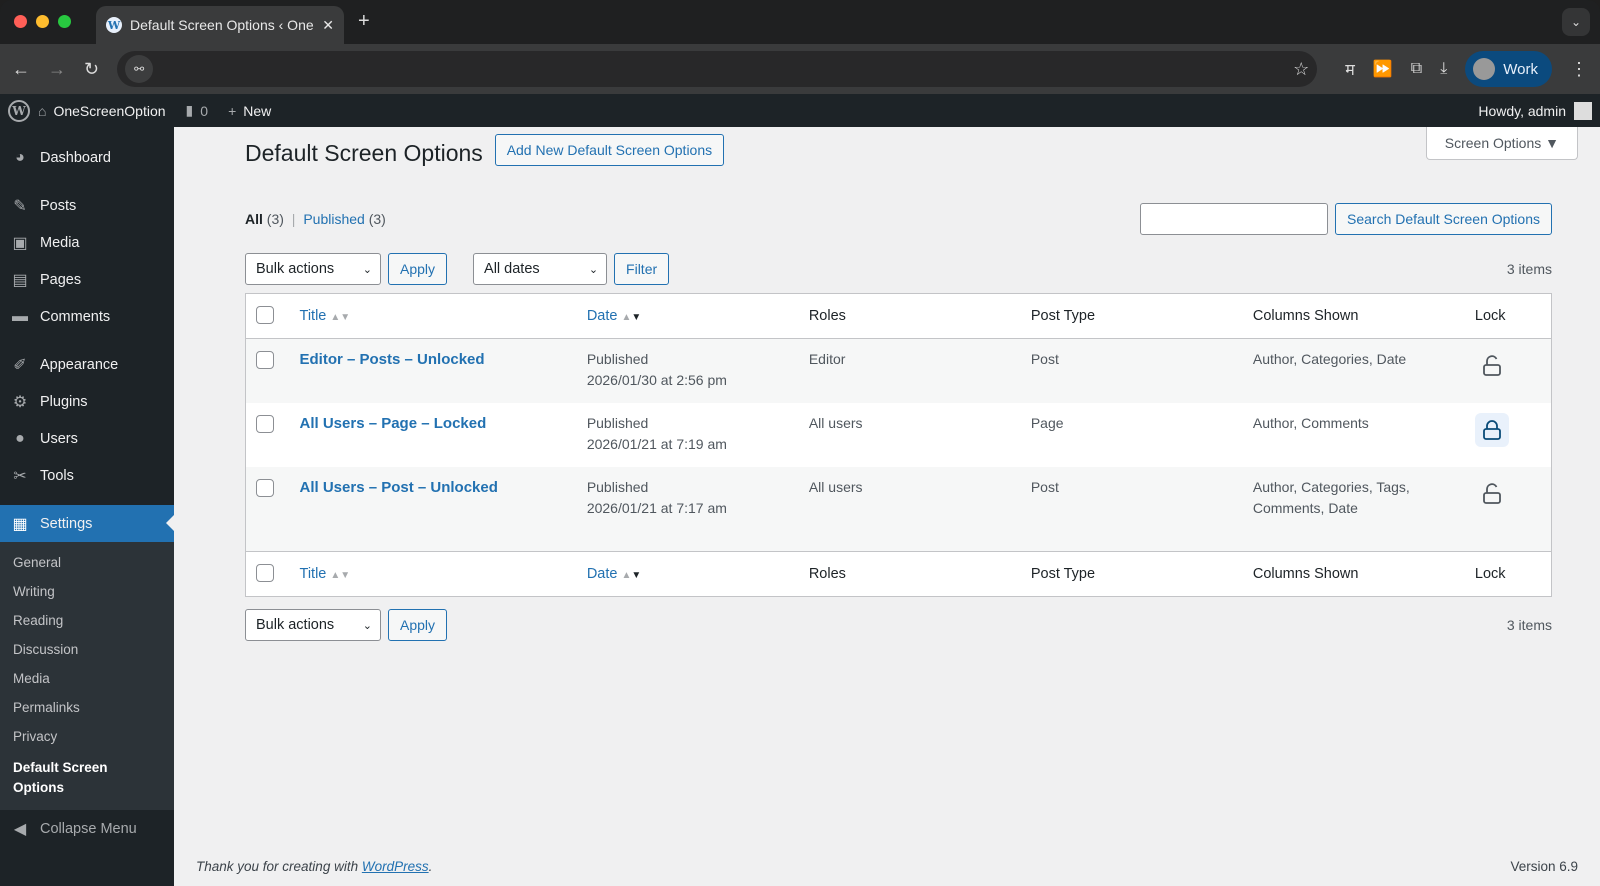  I want to click on media-icon: ▣, so click(20, 243).